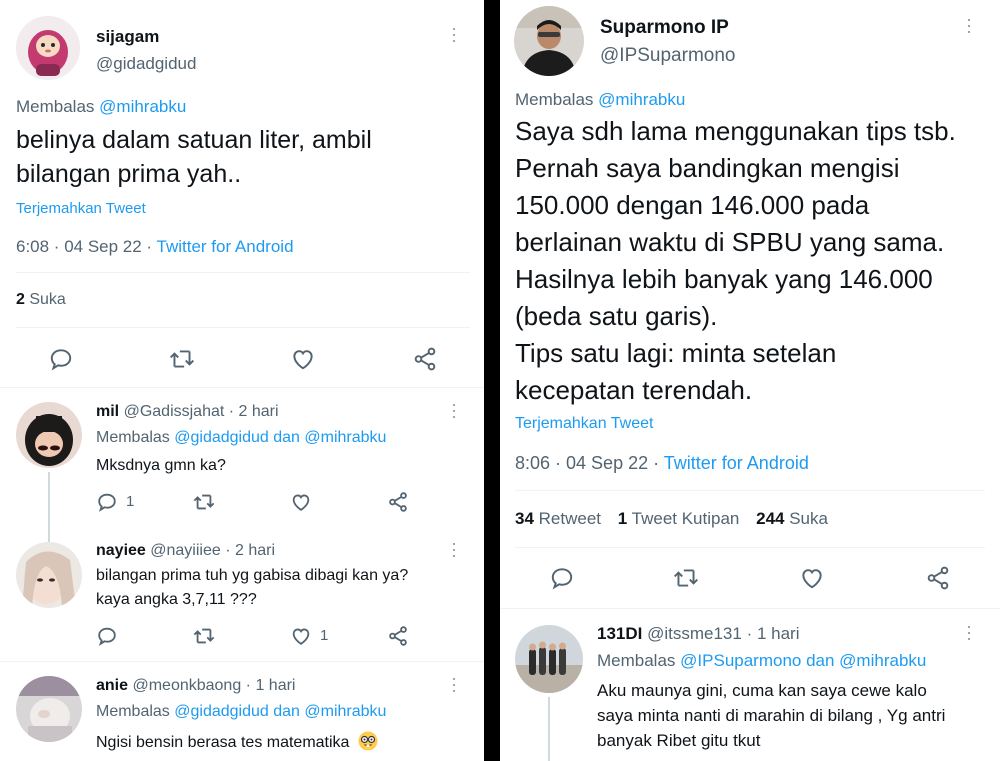 Image resolution: width=1000 pixels, height=761 pixels. I want to click on reply-header: nayiee @nayiiiee · 2 hari, so click(185, 551).